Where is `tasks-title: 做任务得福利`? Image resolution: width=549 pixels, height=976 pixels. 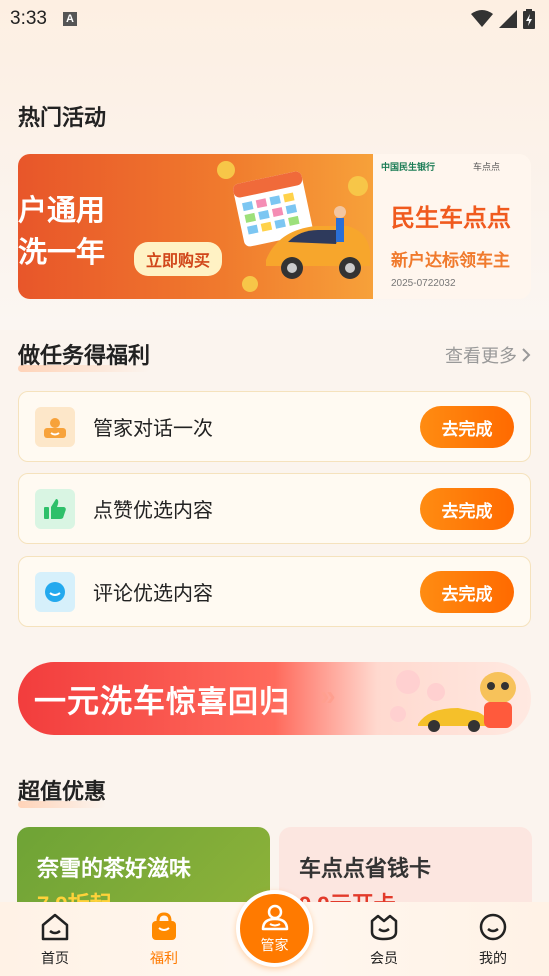
tasks-title: 做任务得福利 is located at coordinates (84, 355).